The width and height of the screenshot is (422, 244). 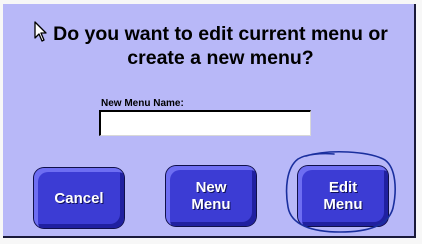 I want to click on edit-menu-button: Edit Menu, so click(x=343, y=196).